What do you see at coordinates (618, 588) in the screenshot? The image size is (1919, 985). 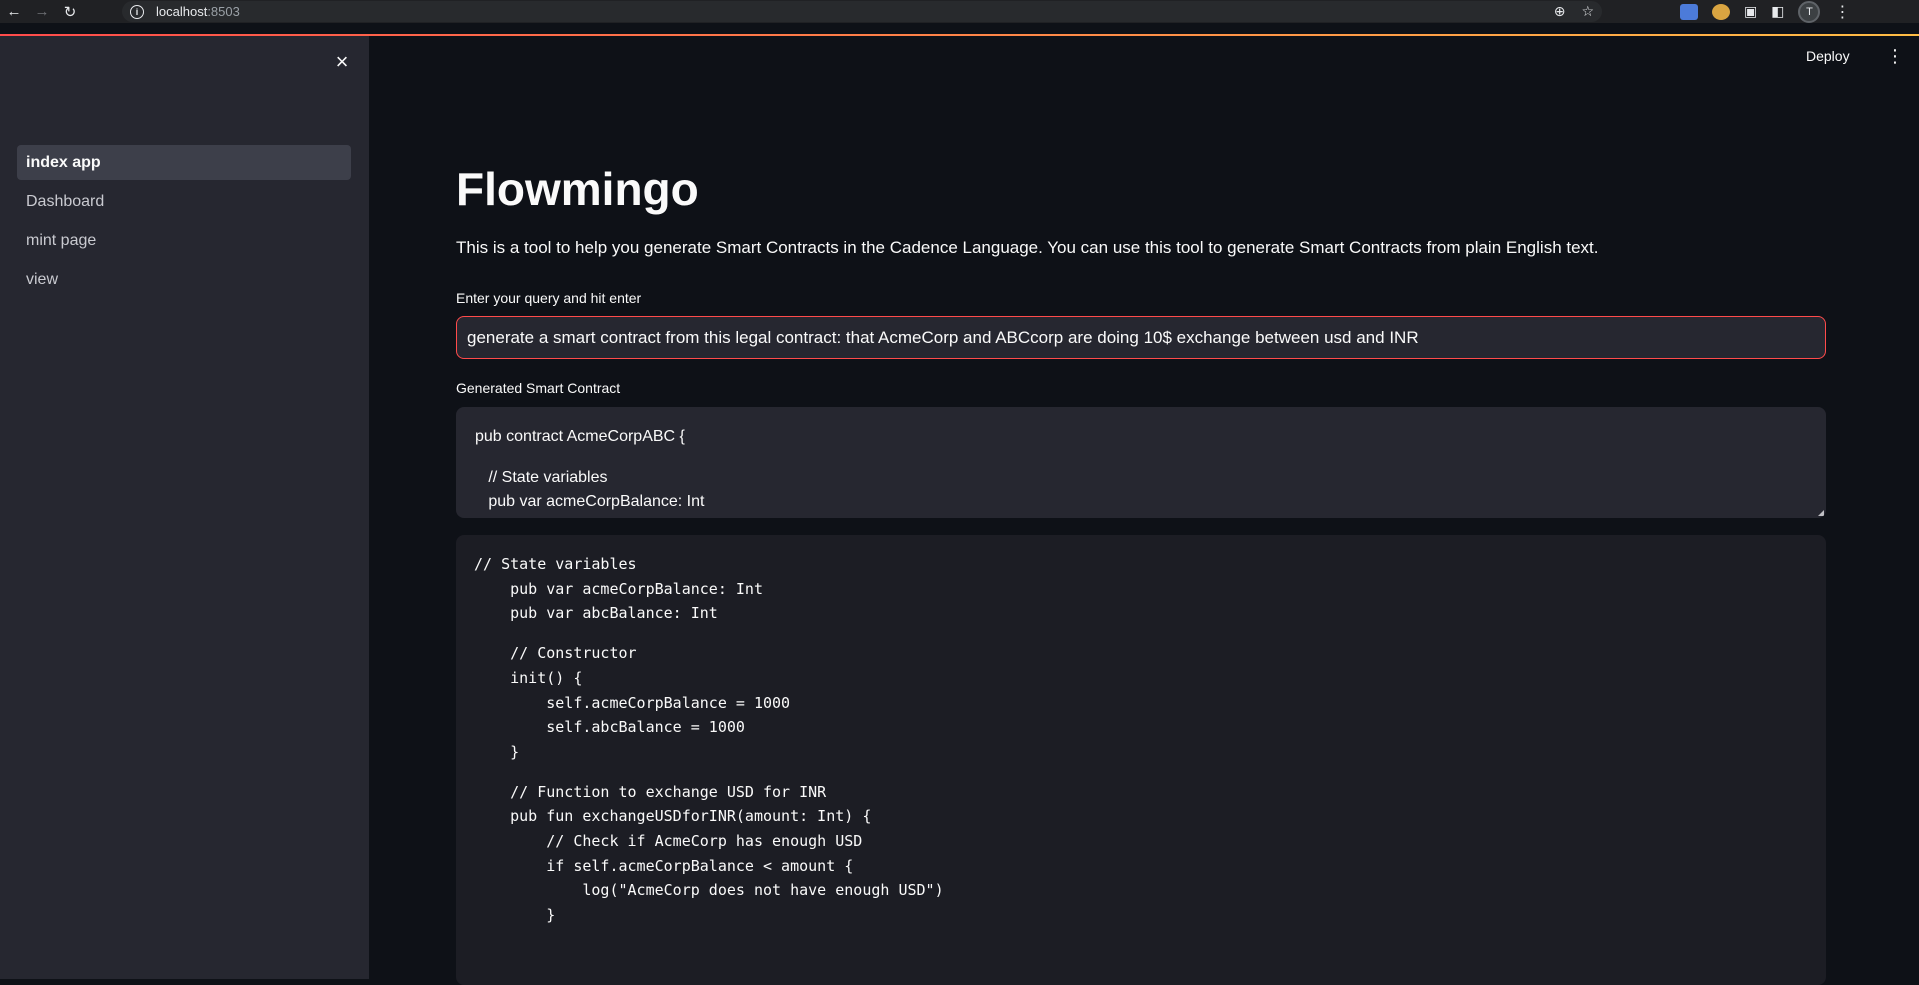 I see `code-line: pub var acmeCorpBalance: Int` at bounding box center [618, 588].